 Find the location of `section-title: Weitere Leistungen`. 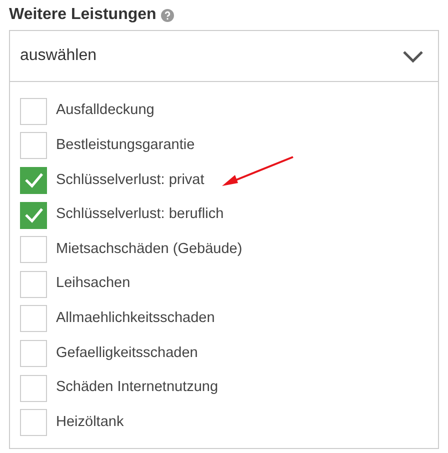

section-title: Weitere Leistungen is located at coordinates (82, 15).